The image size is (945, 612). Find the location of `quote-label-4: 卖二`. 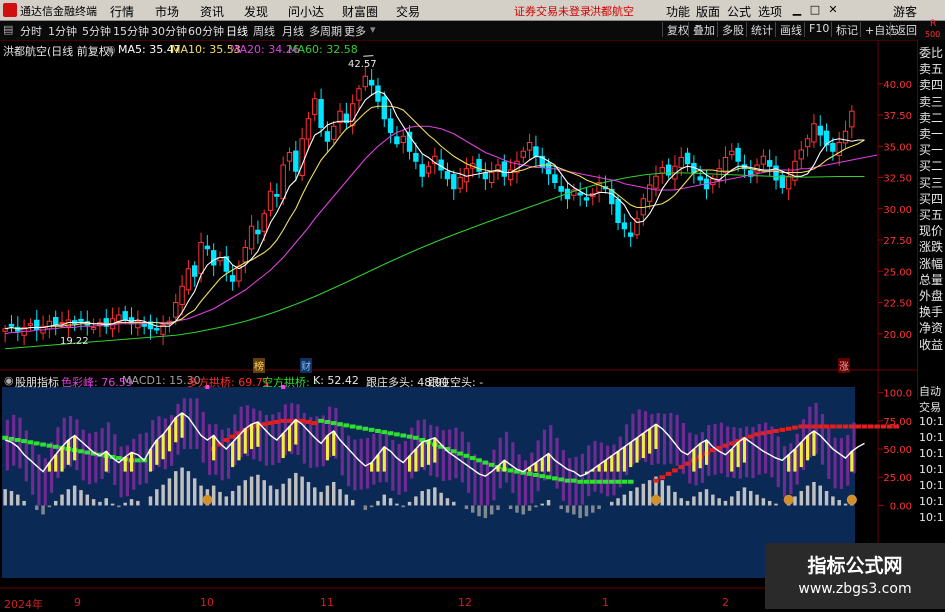

quote-label-4: 卖二 is located at coordinates (931, 117).